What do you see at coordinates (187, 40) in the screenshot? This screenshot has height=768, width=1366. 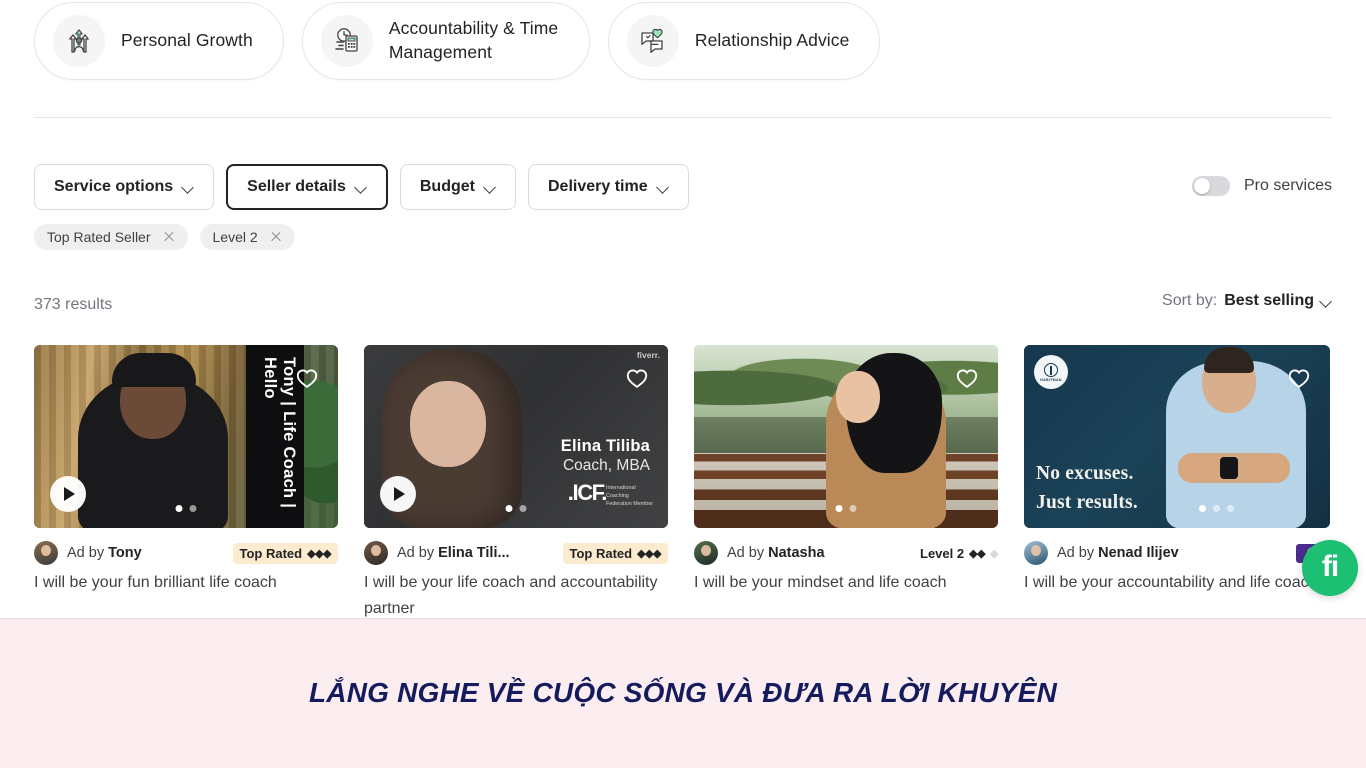 I see `category-chip-label: Personal Growth` at bounding box center [187, 40].